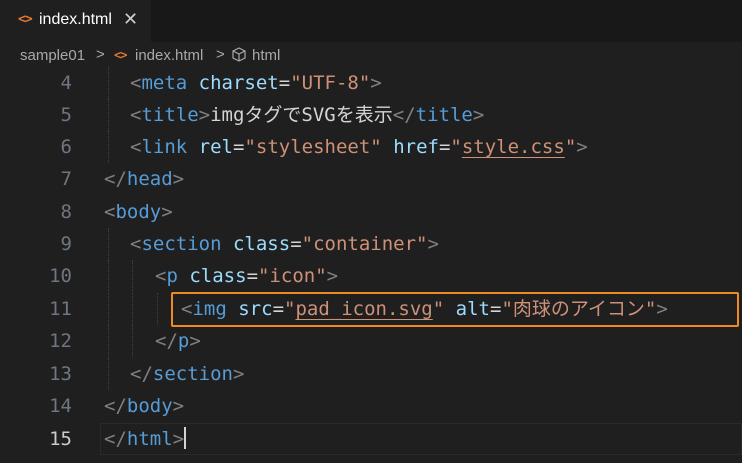  What do you see at coordinates (178, 341) in the screenshot?
I see `code-text: </p>` at bounding box center [178, 341].